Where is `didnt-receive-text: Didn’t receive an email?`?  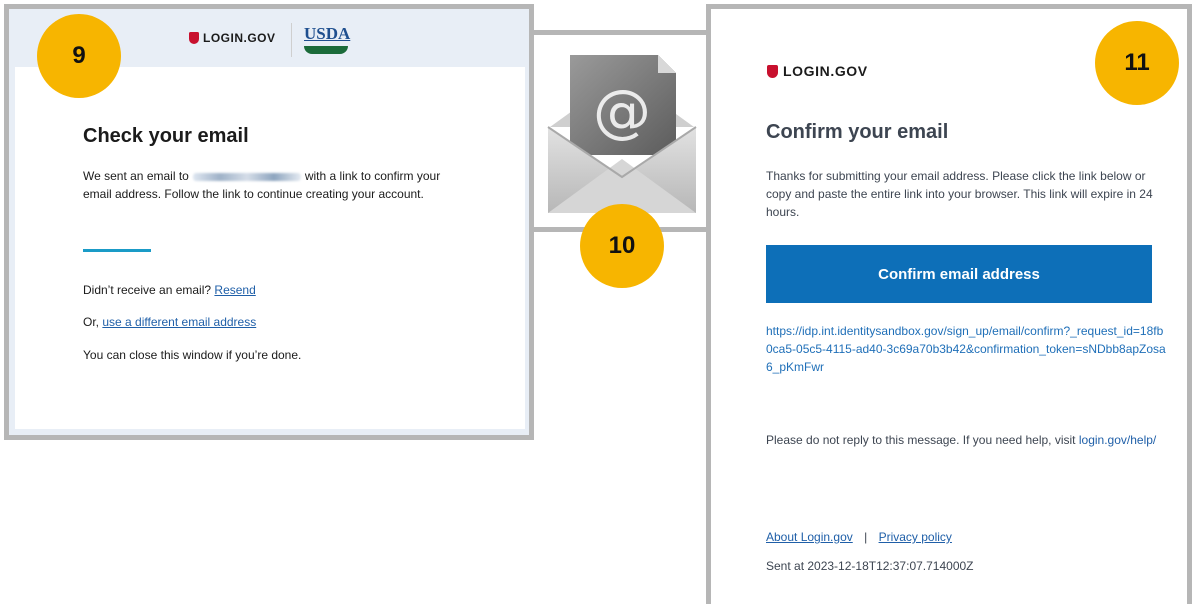
didnt-receive-text: Didn’t receive an email? is located at coordinates (147, 290).